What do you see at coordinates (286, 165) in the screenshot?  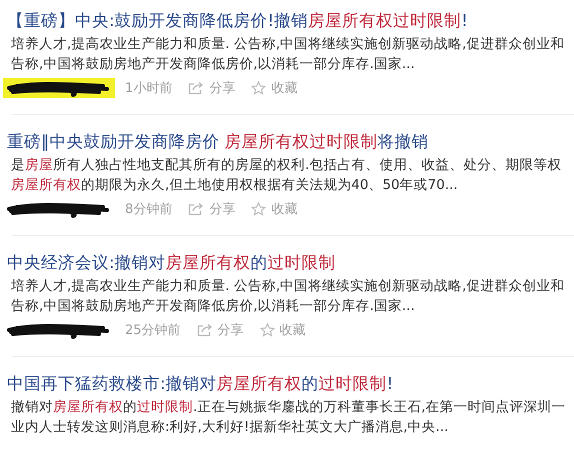 I see `result-snippet: 是房屋所有人独占性地支配其所有的房屋的权利.包括占有、使用、收益、处分、期限等权` at bounding box center [286, 165].